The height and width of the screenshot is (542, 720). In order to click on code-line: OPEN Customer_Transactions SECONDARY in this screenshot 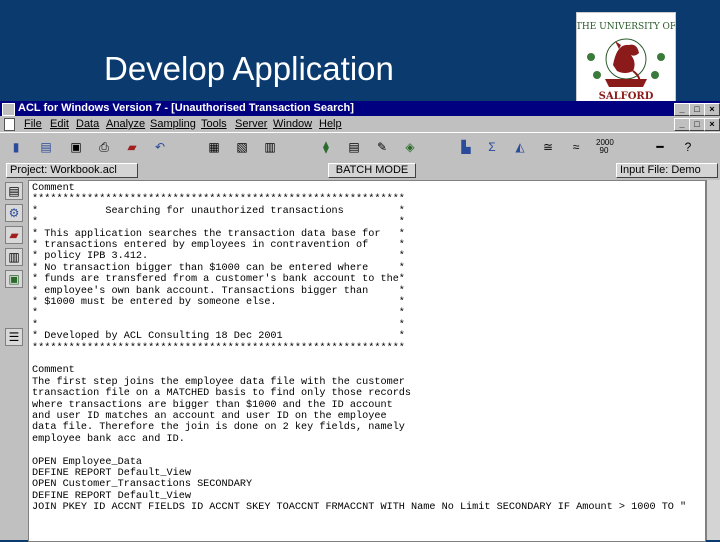, I will do `click(142, 485)`.